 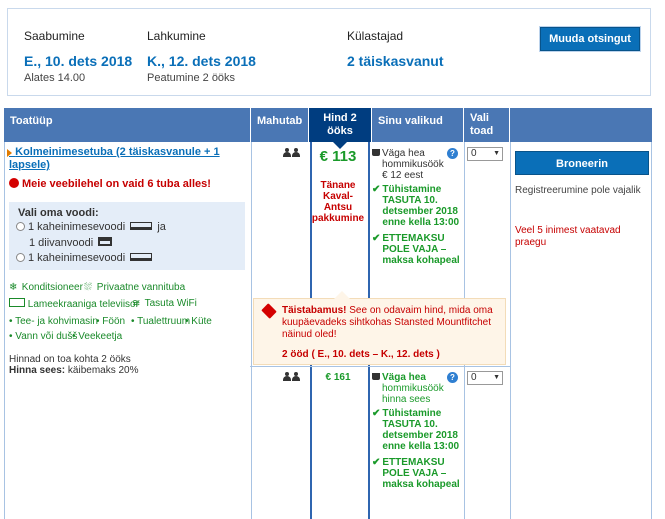 What do you see at coordinates (58, 213) in the screenshot?
I see `bed-choice-heading: Vali oma voodi:` at bounding box center [58, 213].